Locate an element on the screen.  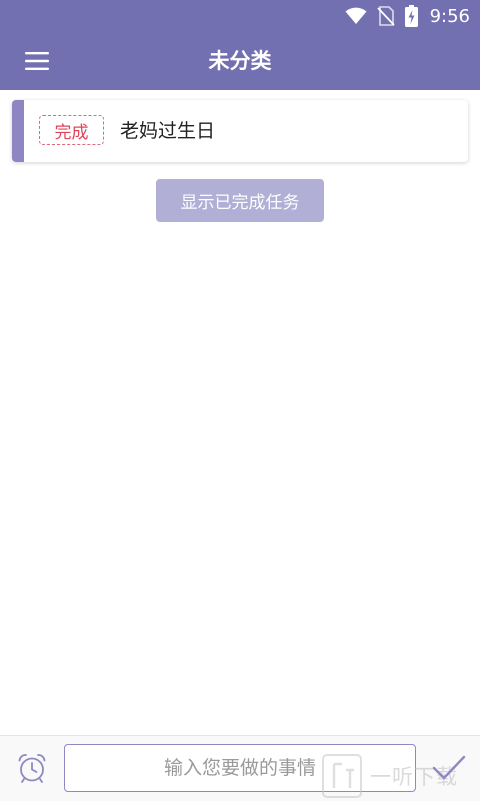
show-completed-button: 显示已完成任务 is located at coordinates (240, 200).